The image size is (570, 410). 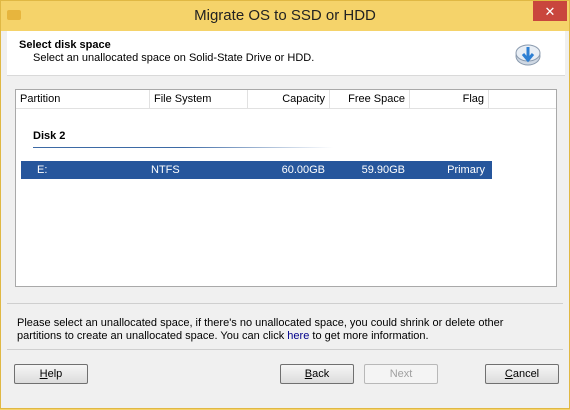 I want to click on info-text-part: to get more information., so click(x=369, y=336).